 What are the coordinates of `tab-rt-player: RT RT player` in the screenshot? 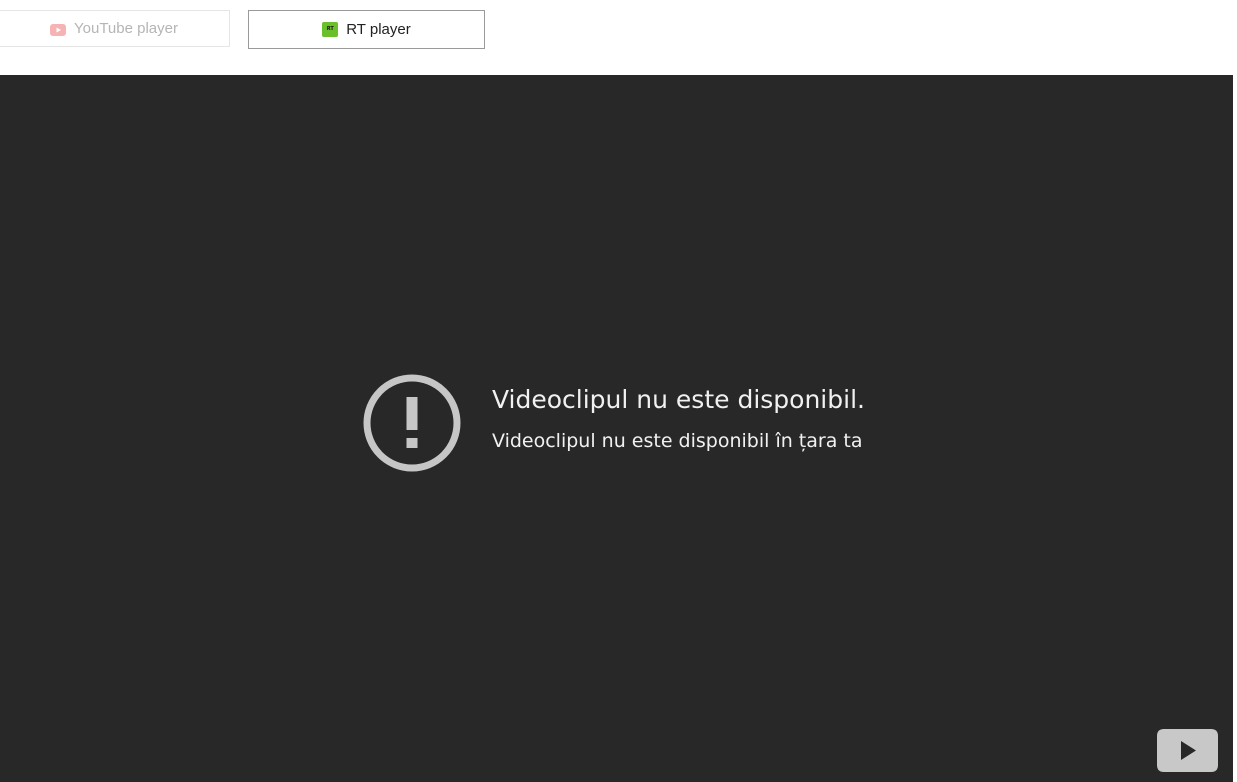 It's located at (366, 29).